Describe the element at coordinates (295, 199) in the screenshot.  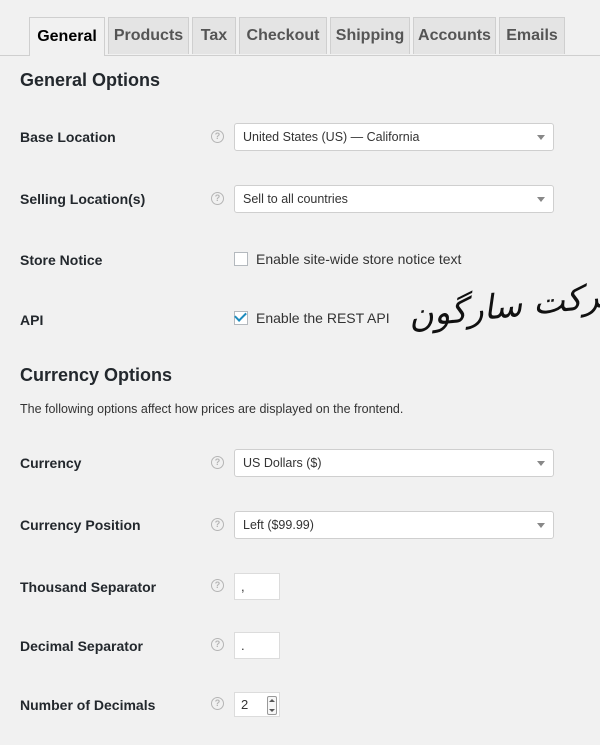
I see `selling-locations-value: Sell to all countries` at that location.